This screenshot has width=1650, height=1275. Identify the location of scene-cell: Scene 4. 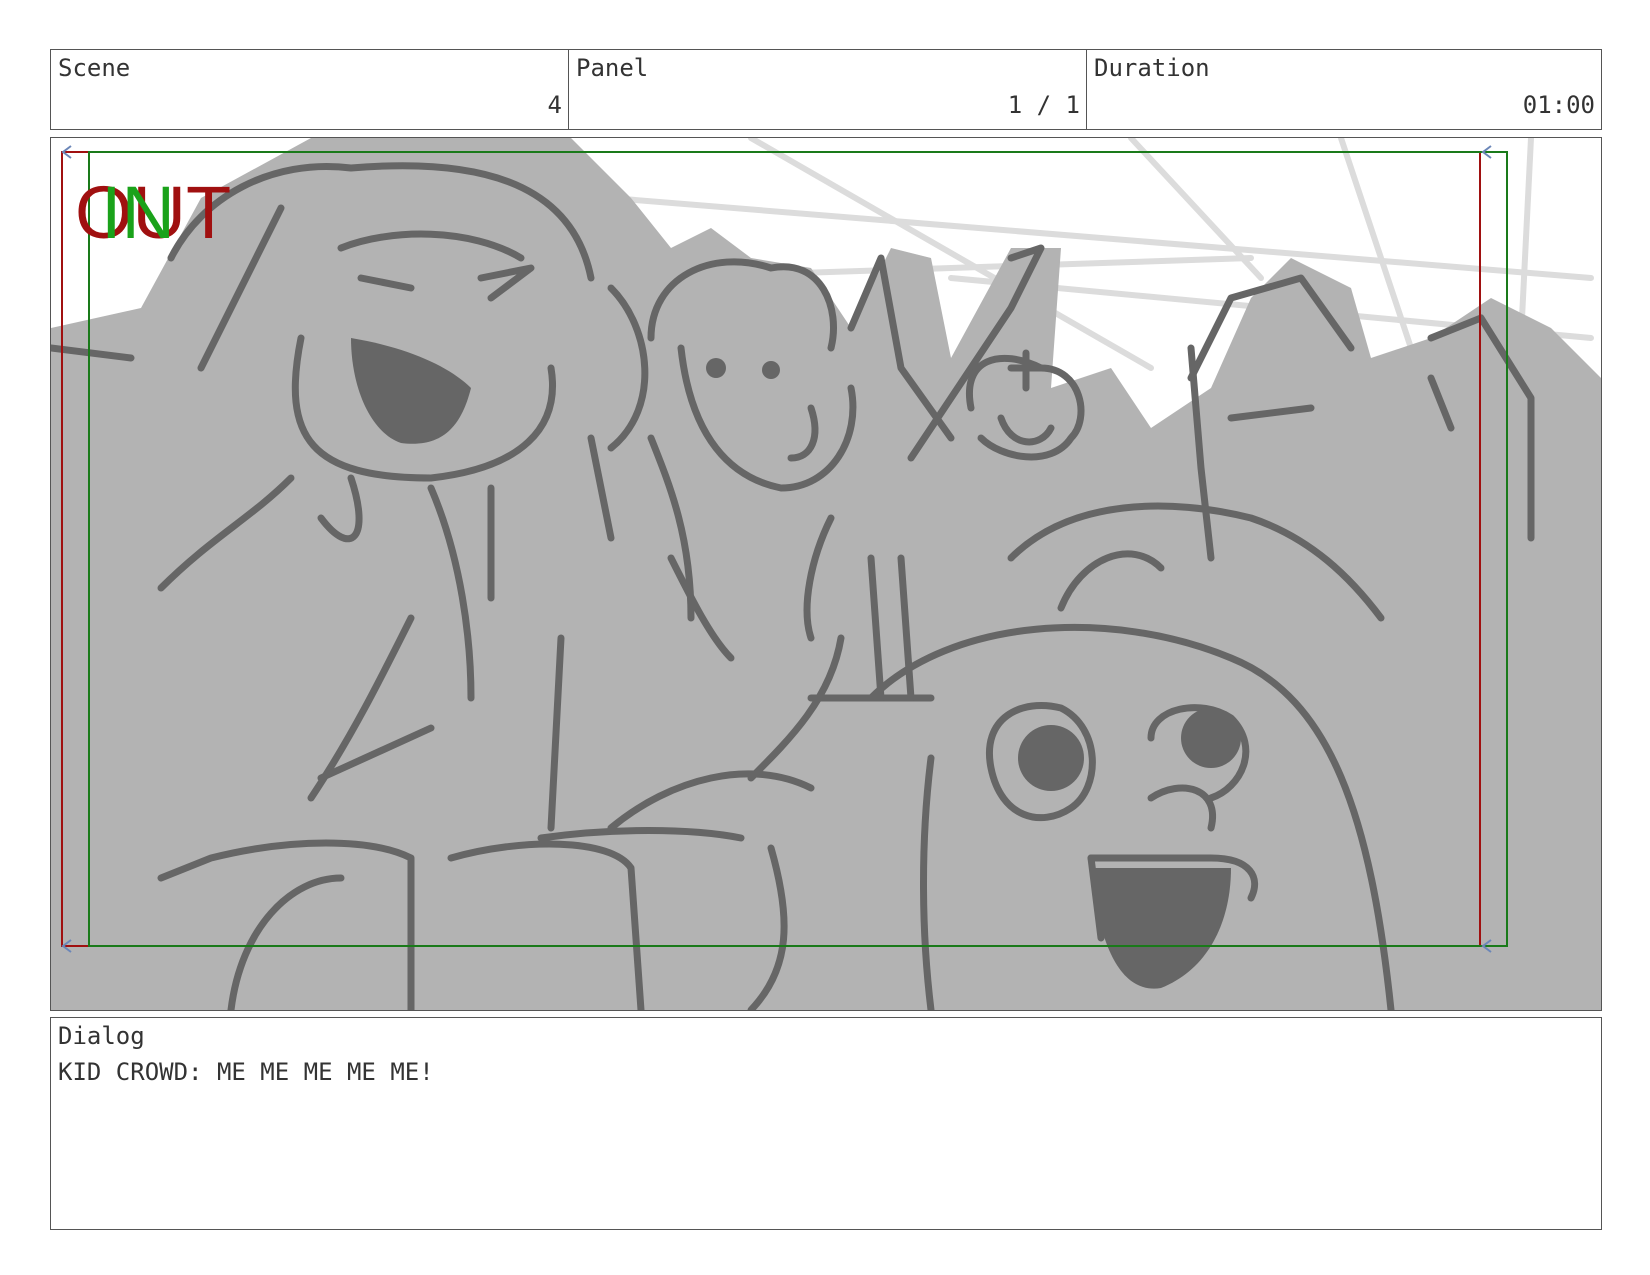
(309, 89).